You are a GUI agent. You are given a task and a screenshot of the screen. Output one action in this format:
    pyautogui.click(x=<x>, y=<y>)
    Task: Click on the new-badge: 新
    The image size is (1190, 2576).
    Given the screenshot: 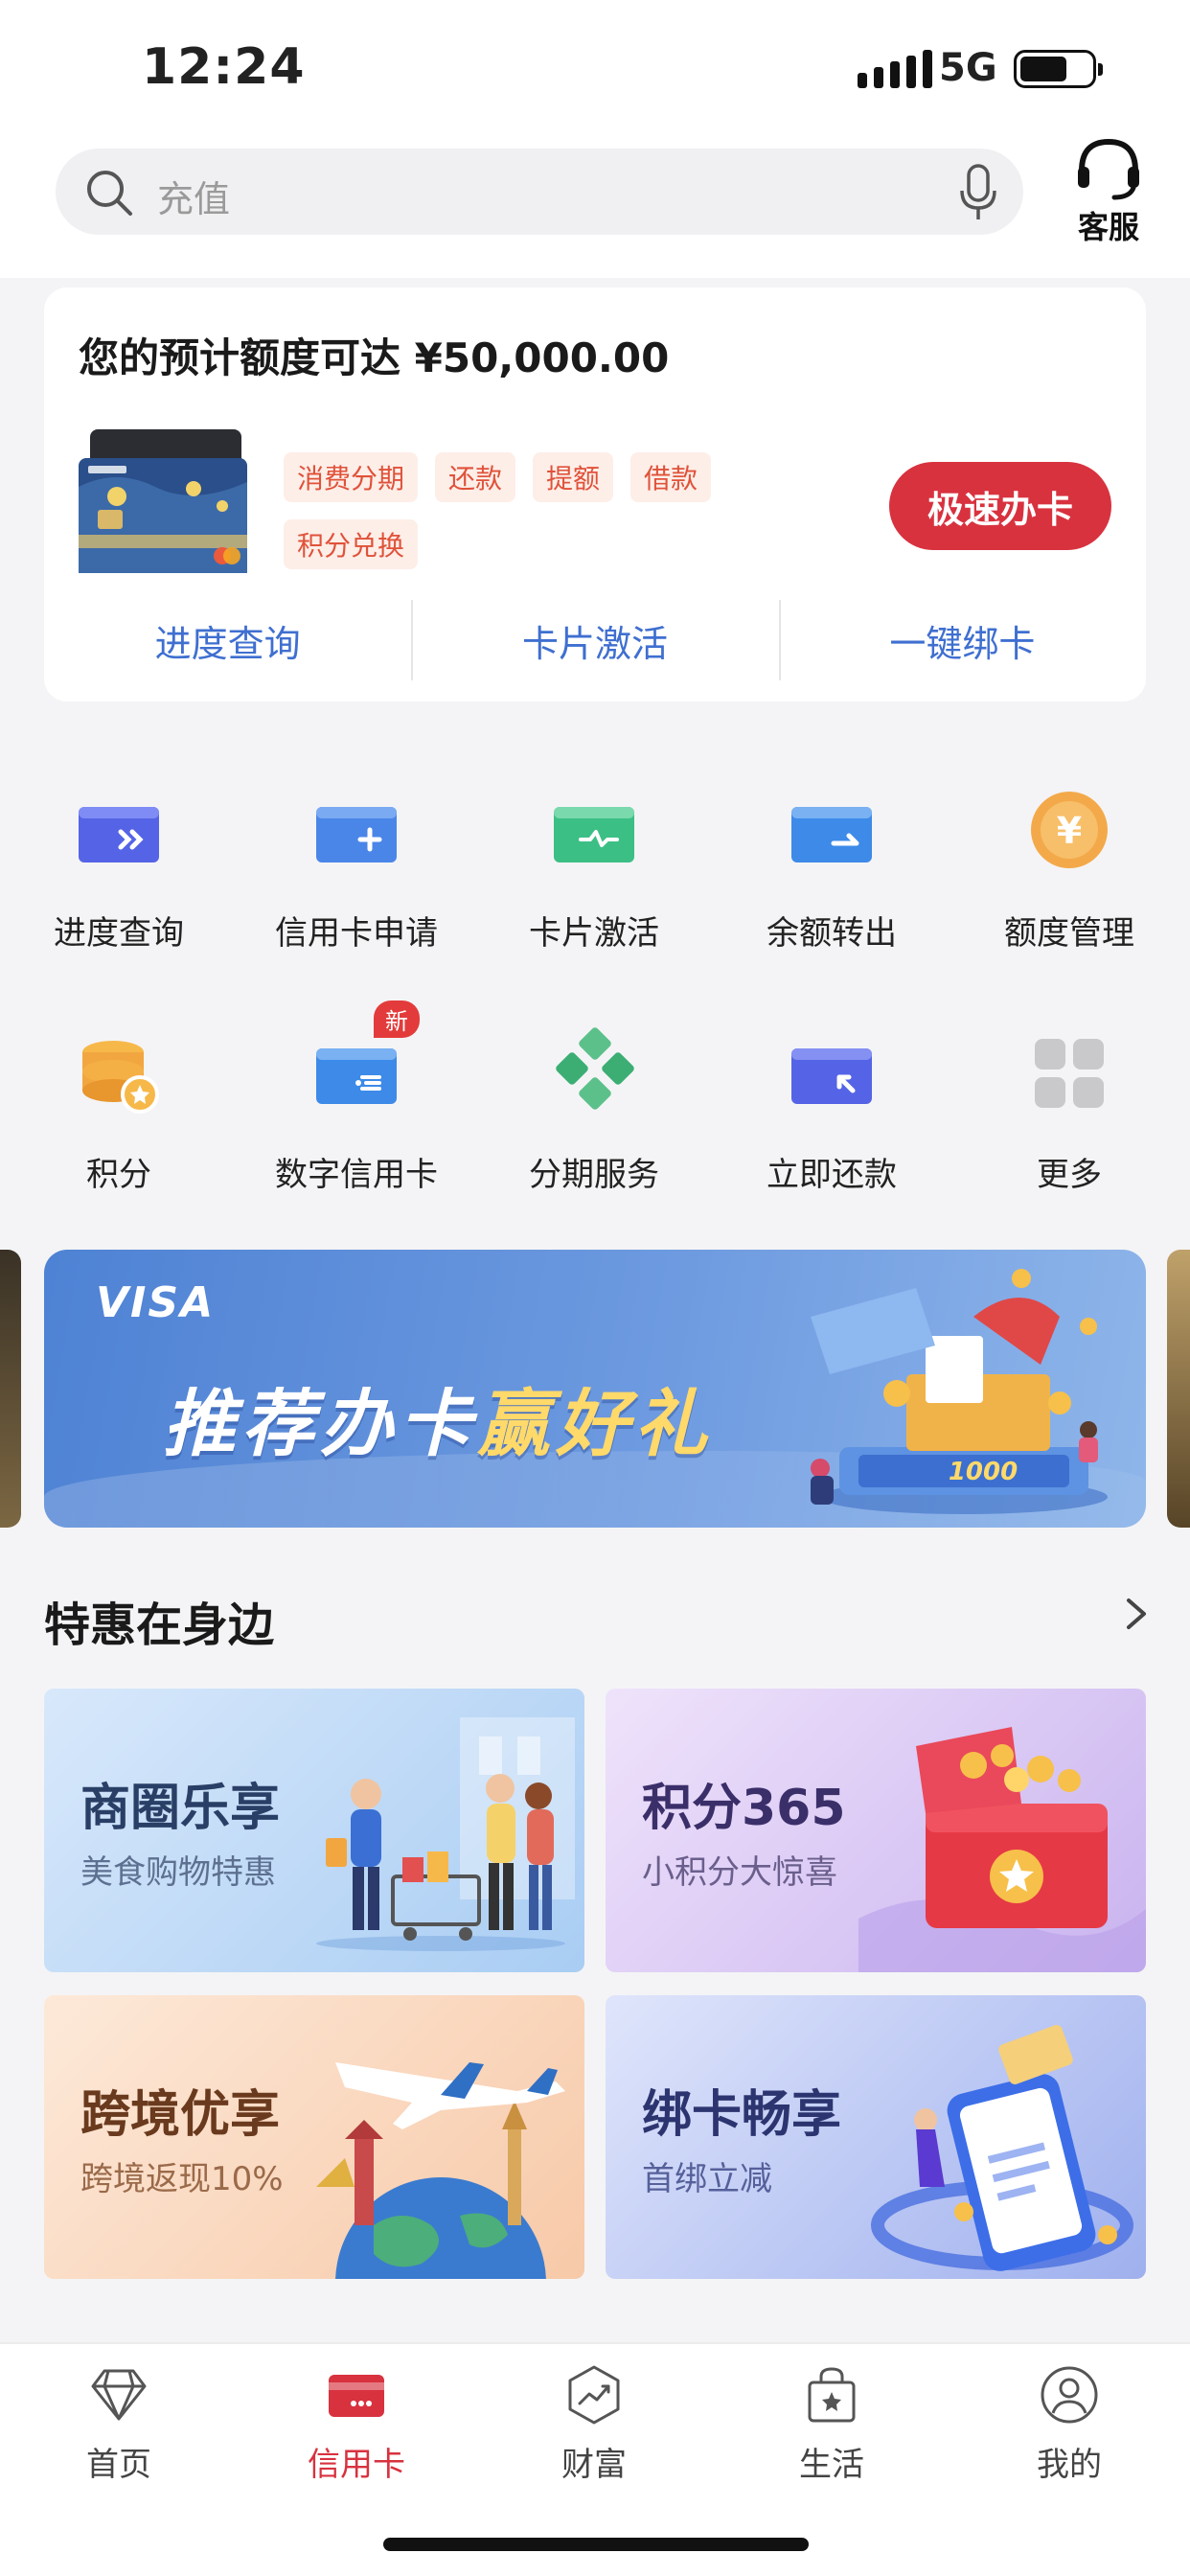 What is the action you would take?
    pyautogui.click(x=397, y=1019)
    